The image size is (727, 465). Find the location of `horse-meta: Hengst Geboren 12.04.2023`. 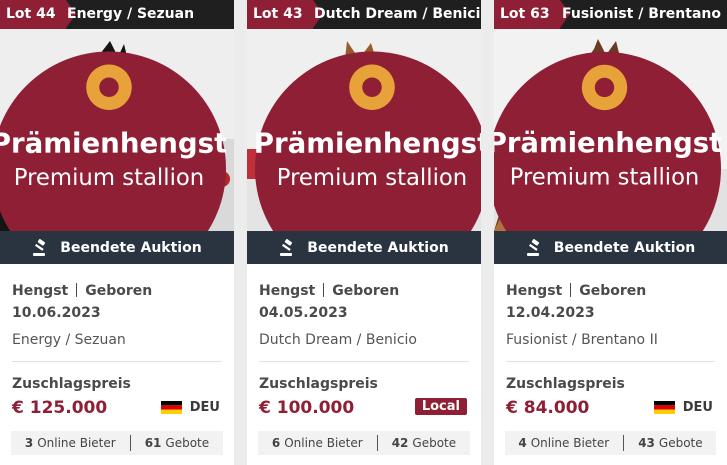

horse-meta: Hengst Geboren 12.04.2023 is located at coordinates (610, 302).